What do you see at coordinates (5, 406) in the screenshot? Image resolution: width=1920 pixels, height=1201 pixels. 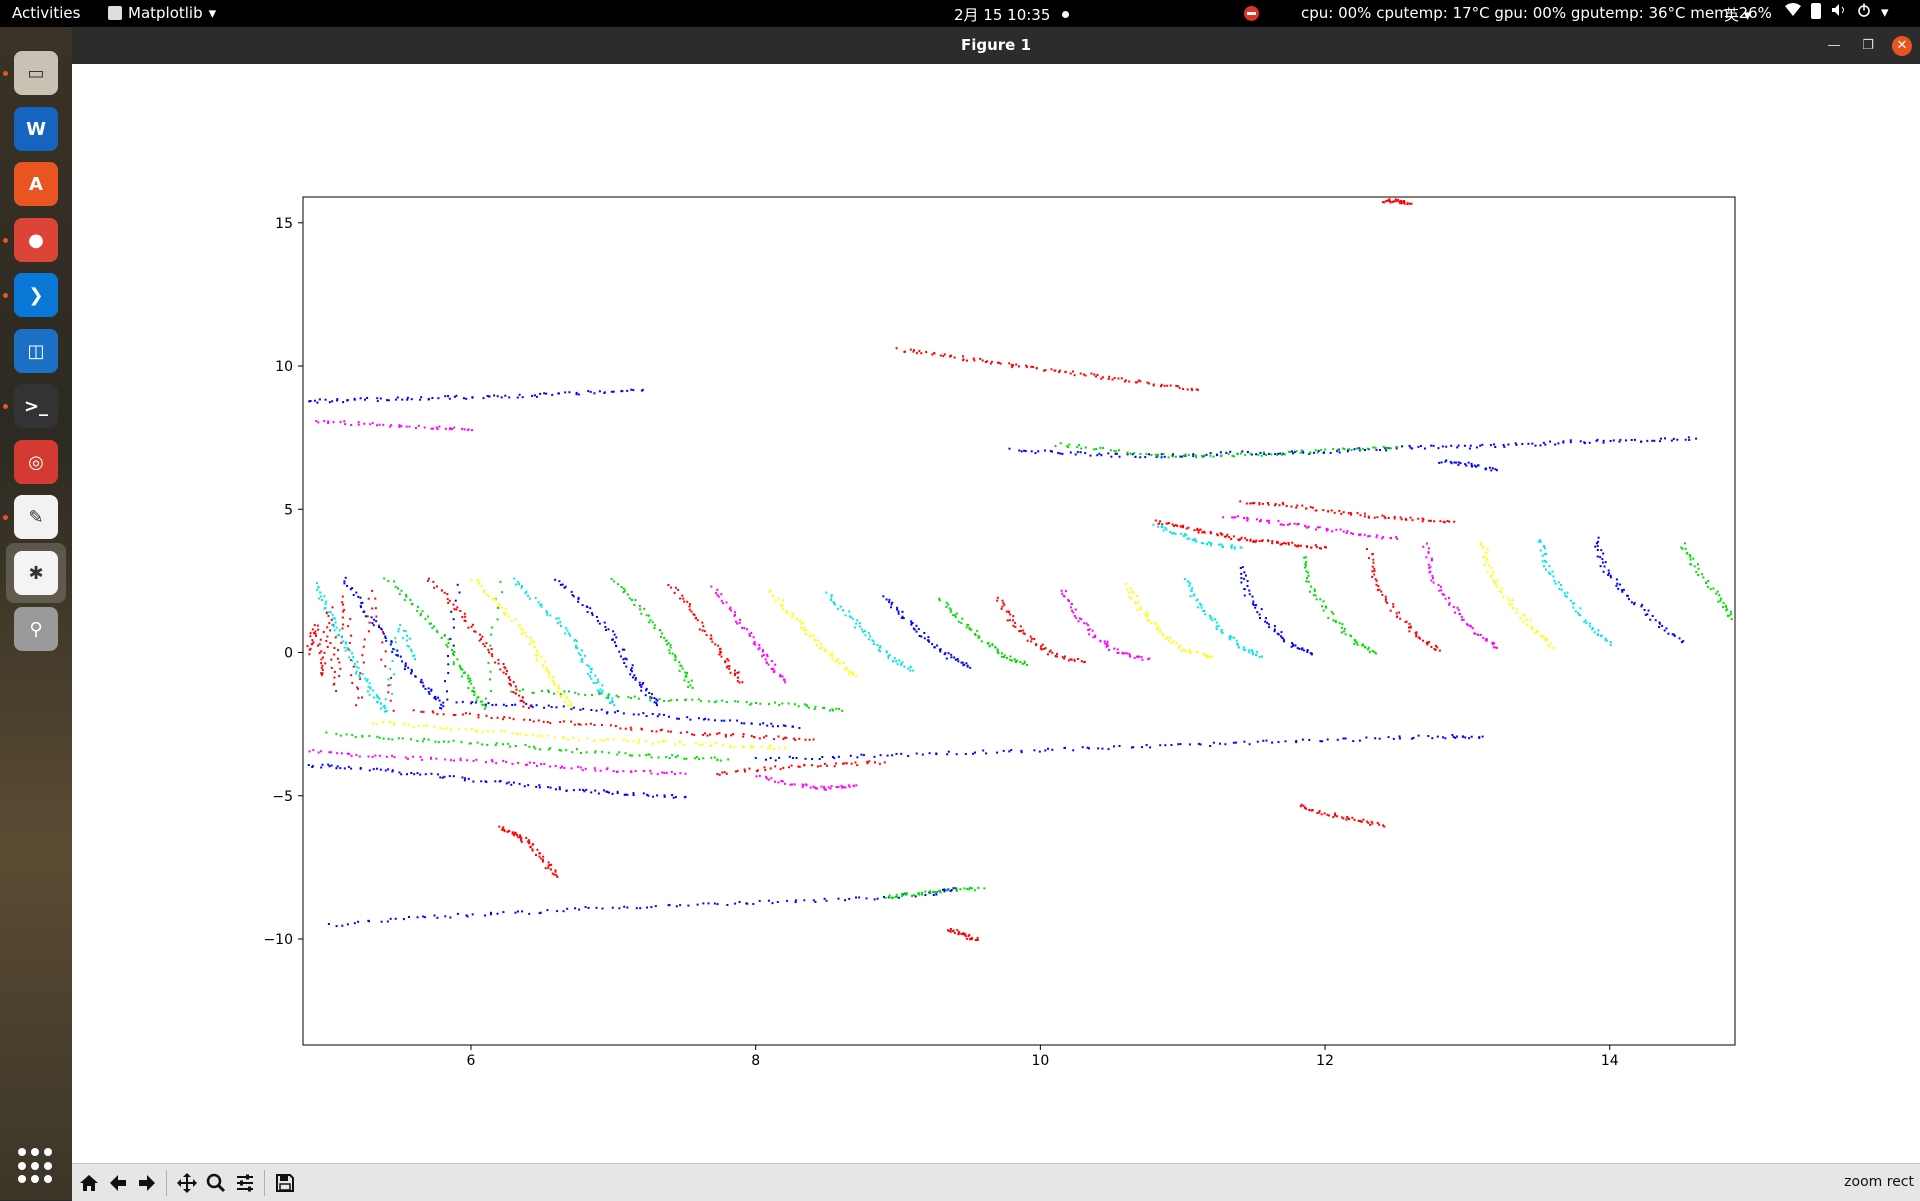 I see `running-indicator` at bounding box center [5, 406].